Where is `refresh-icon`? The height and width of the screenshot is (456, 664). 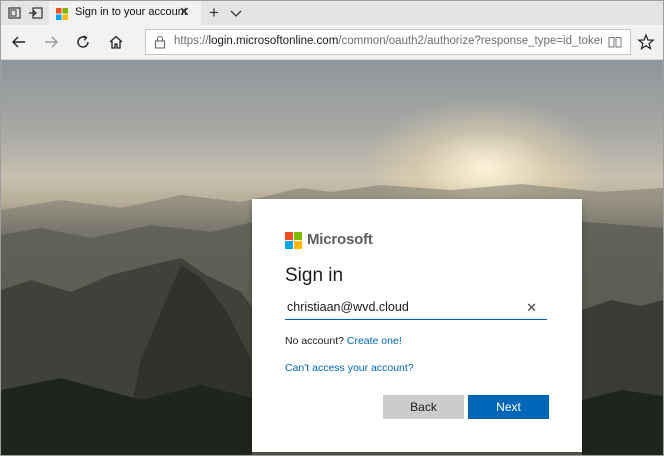
refresh-icon is located at coordinates (83, 42).